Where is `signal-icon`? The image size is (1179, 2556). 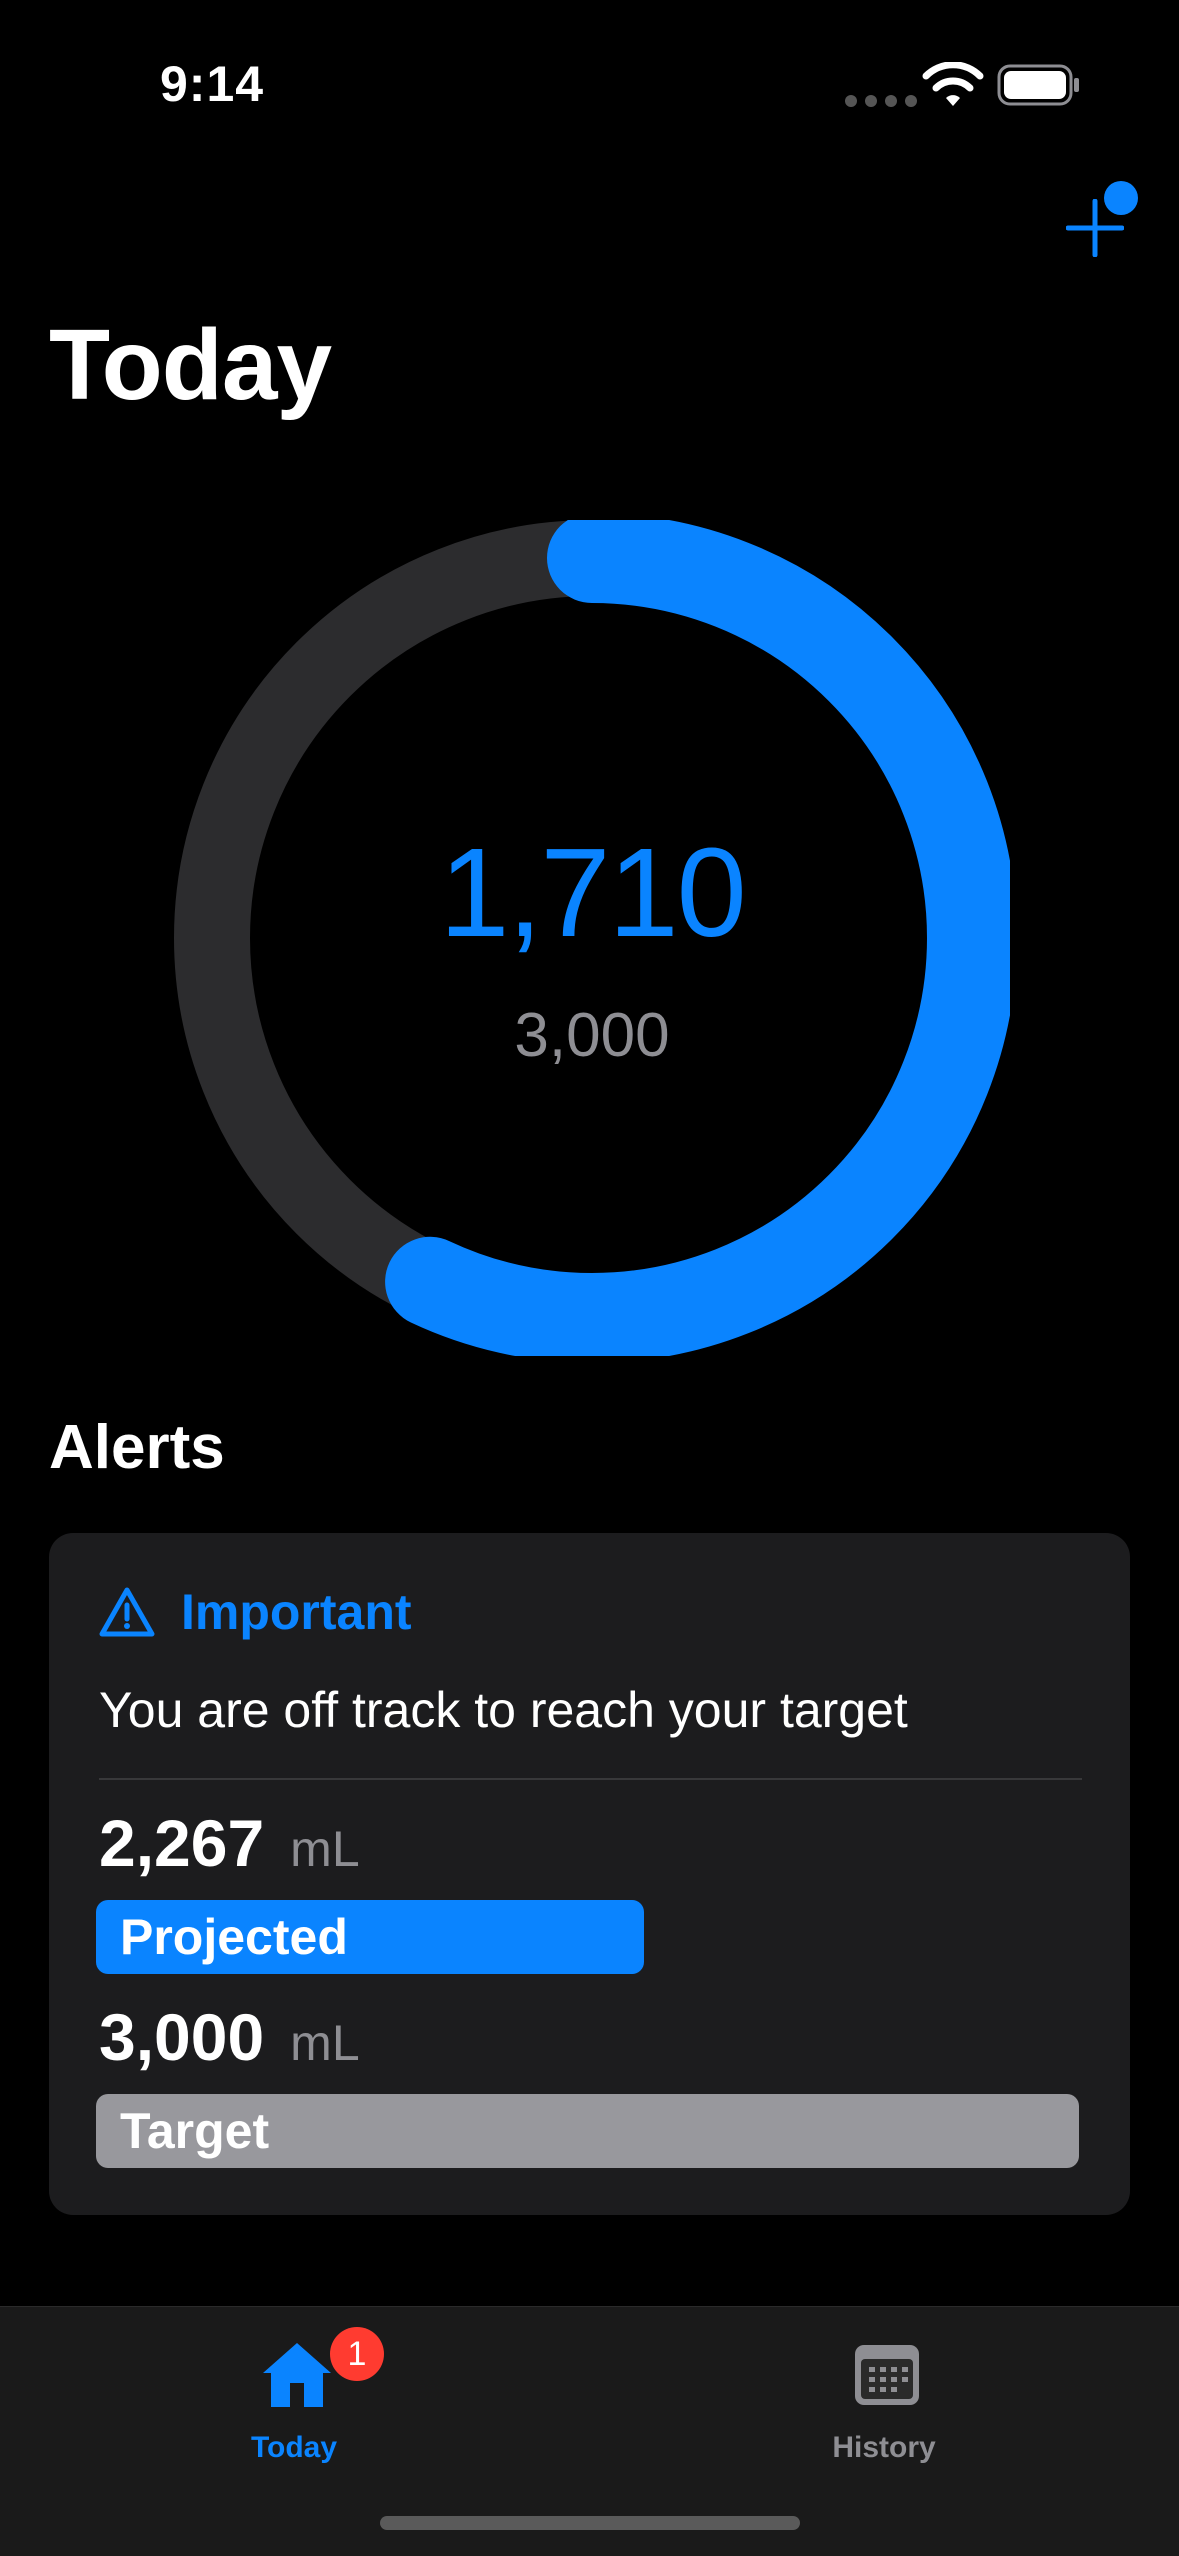
signal-icon is located at coordinates (881, 101).